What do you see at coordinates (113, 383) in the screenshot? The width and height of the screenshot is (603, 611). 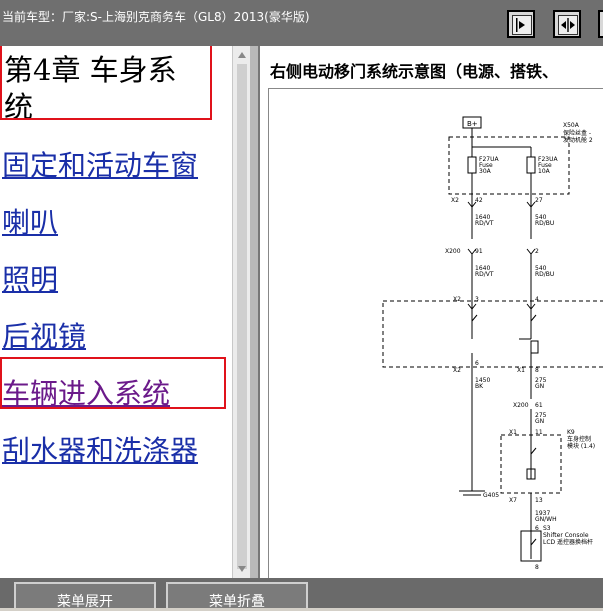 I see `selected-item-highlight-box` at bounding box center [113, 383].